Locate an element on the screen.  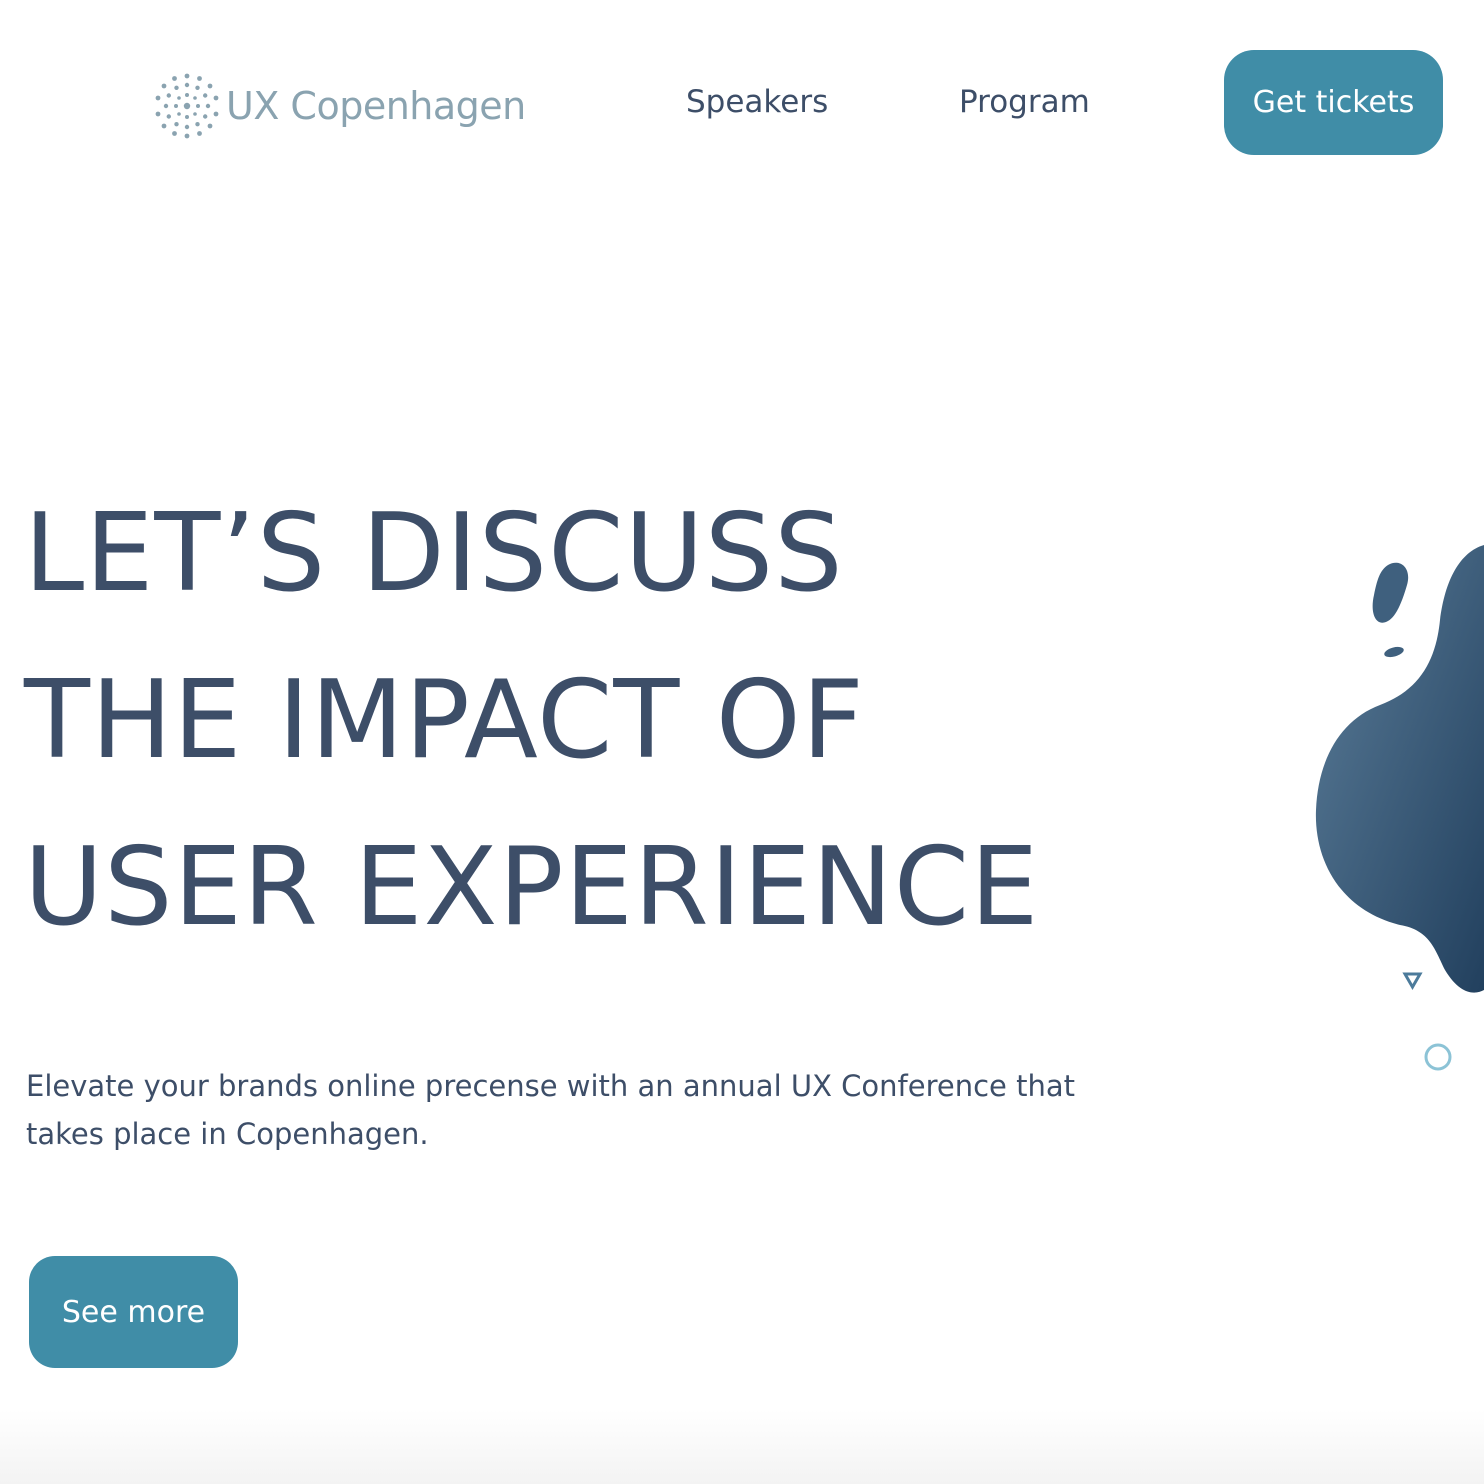
get-tickets-button: Get tickets is located at coordinates (1333, 102).